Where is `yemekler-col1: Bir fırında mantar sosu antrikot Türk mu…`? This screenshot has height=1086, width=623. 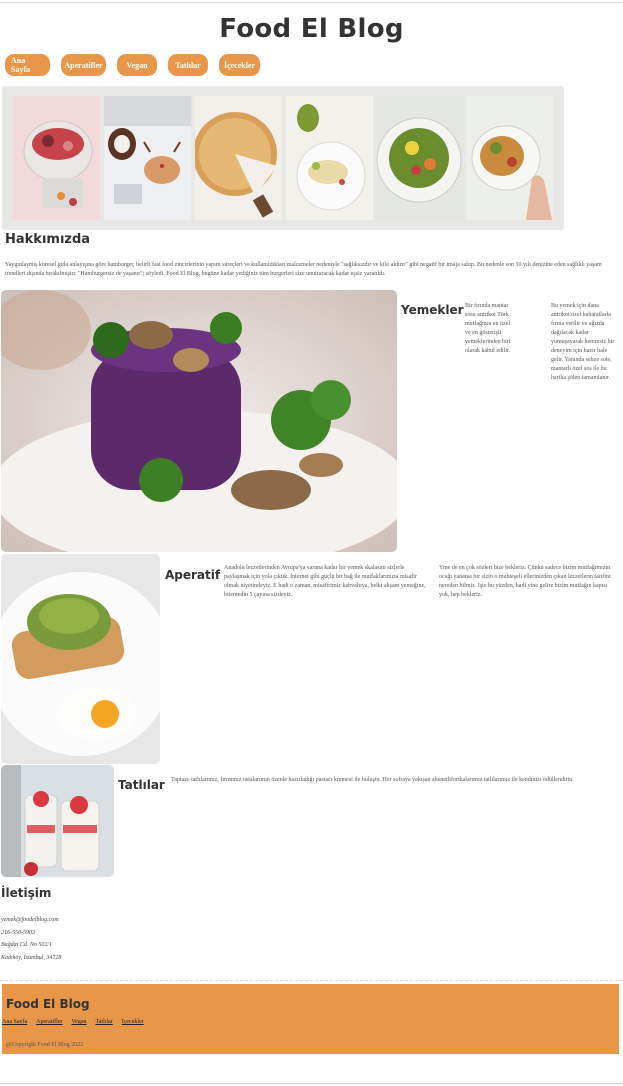 yemekler-col1: Bir fırında mantar sosu antrikot Türk mu… is located at coordinates (488, 328).